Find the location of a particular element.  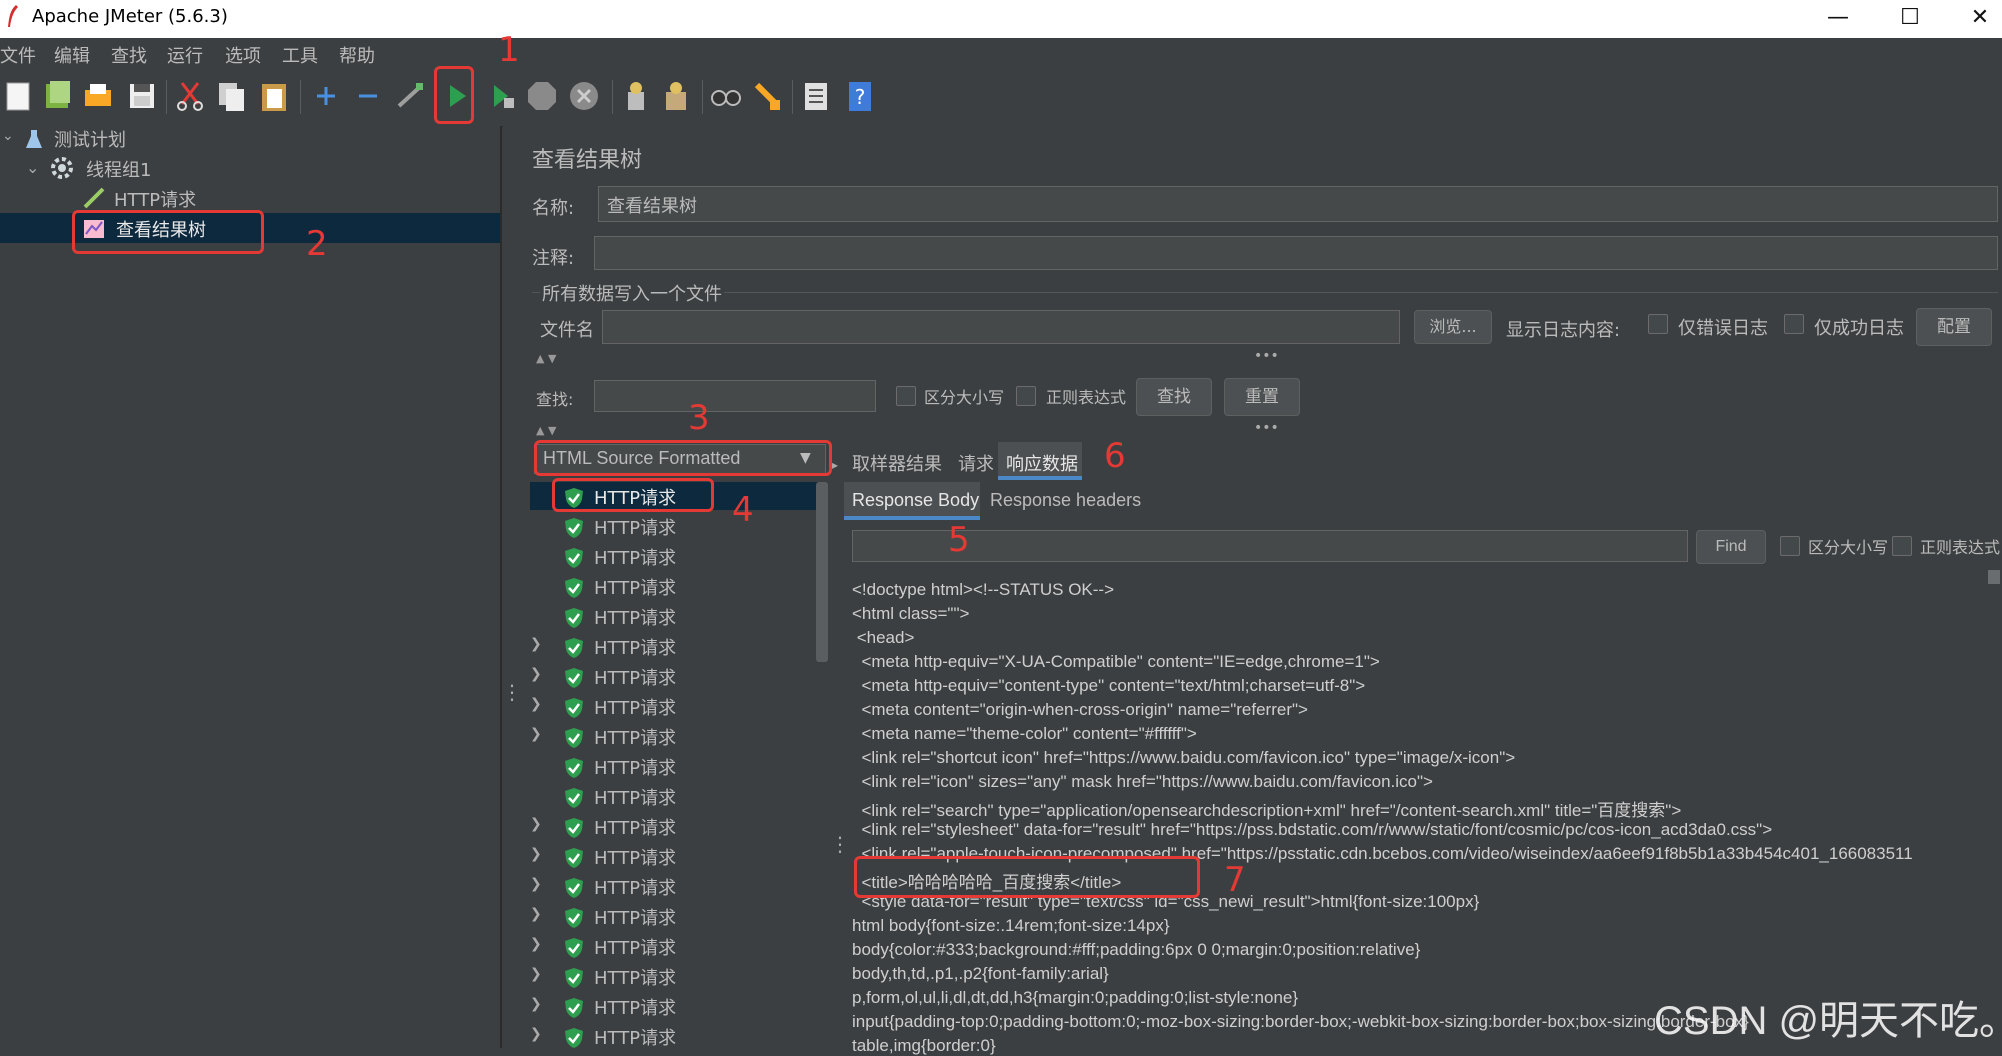

tab-response-data: 响应数据 is located at coordinates (1042, 463).